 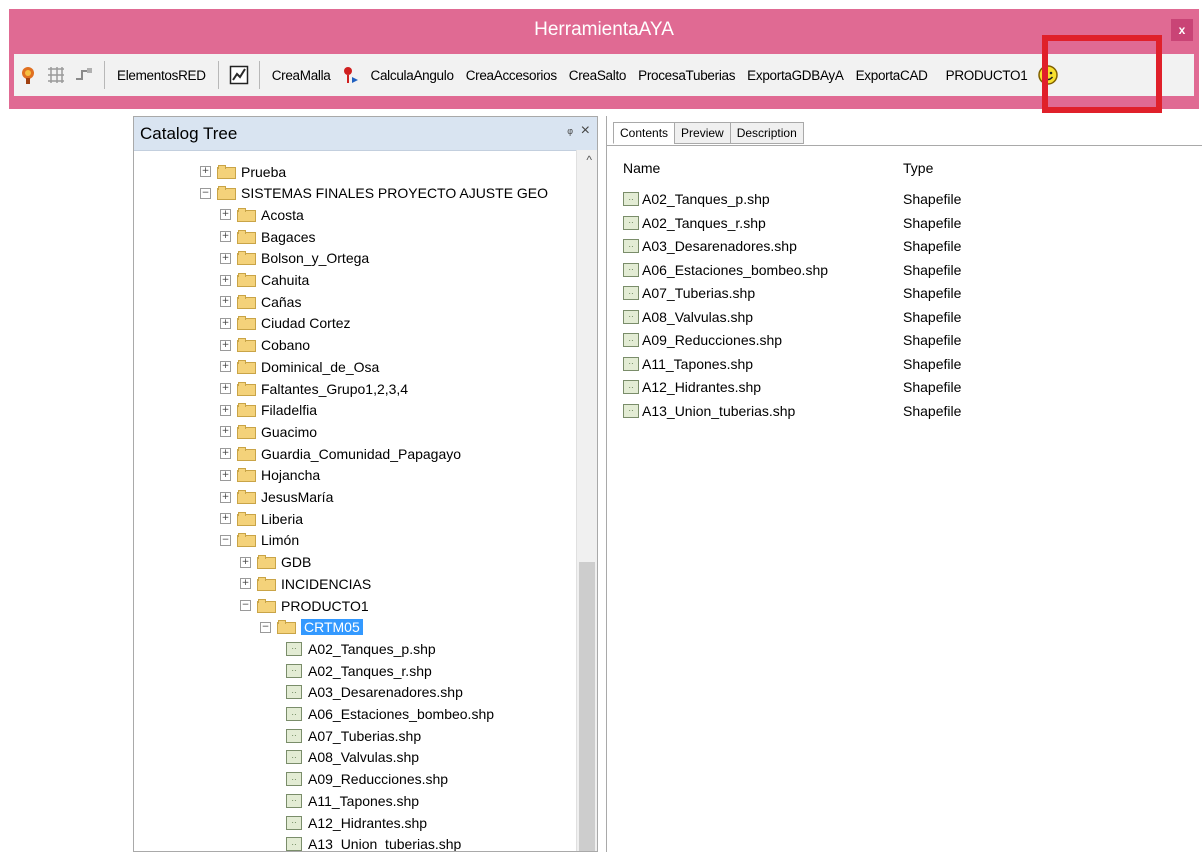 What do you see at coordinates (587, 706) in the screenshot?
I see `scrollbar-thumb` at bounding box center [587, 706].